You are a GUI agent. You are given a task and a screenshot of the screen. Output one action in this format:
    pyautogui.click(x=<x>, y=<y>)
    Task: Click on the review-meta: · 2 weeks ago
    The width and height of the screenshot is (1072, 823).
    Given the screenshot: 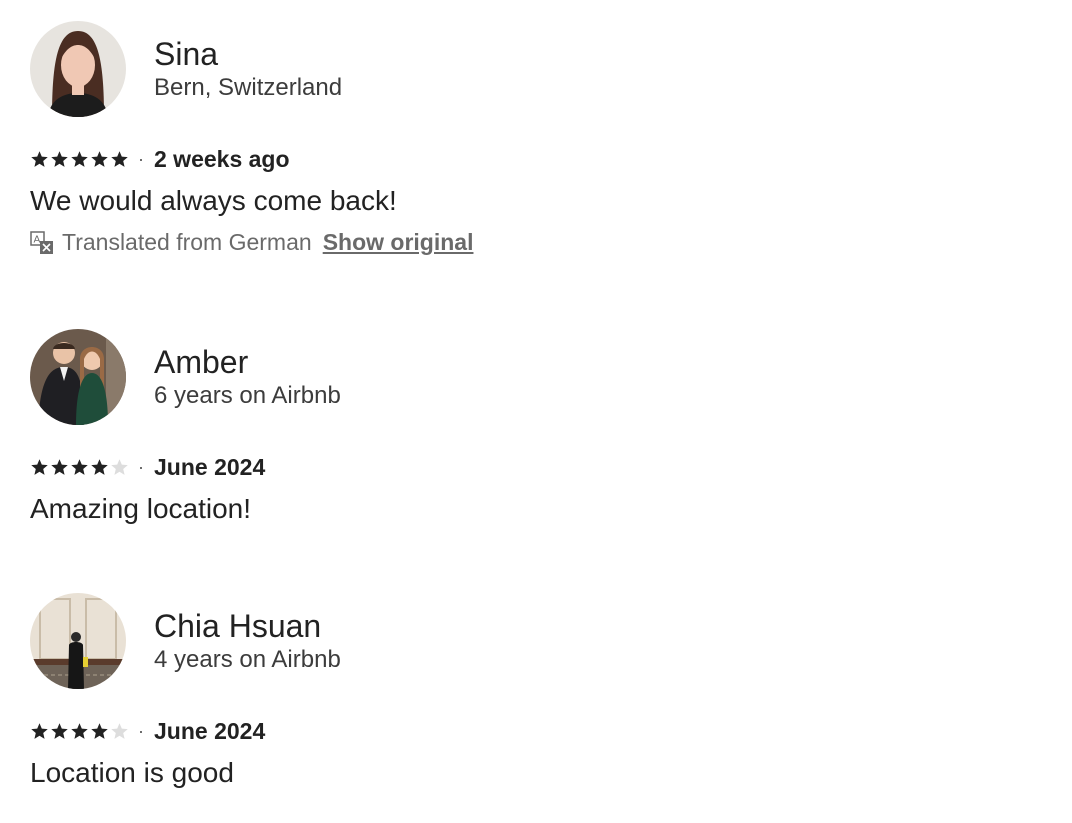 What is the action you would take?
    pyautogui.click(x=380, y=159)
    